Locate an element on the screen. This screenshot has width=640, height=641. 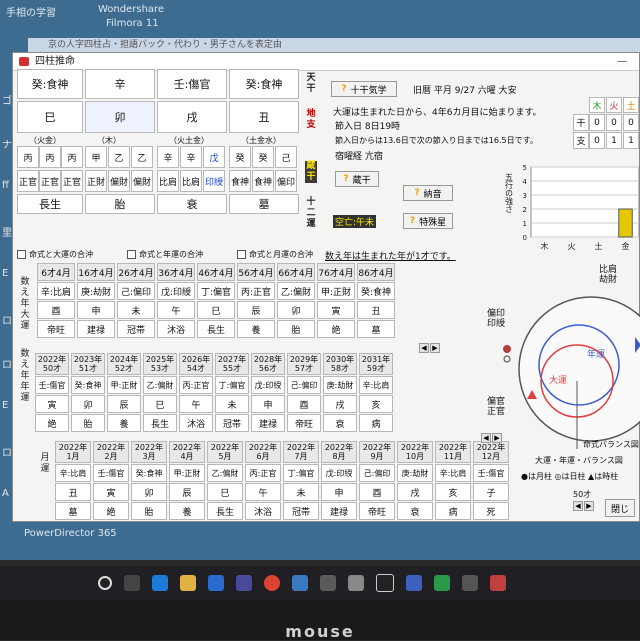
getsuun-shi: 丑 is located at coordinates (73, 492).